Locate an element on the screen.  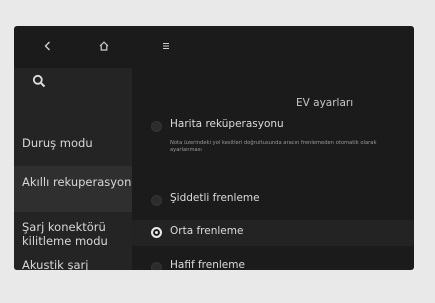
chevron-left-icon is located at coordinates (47, 46).